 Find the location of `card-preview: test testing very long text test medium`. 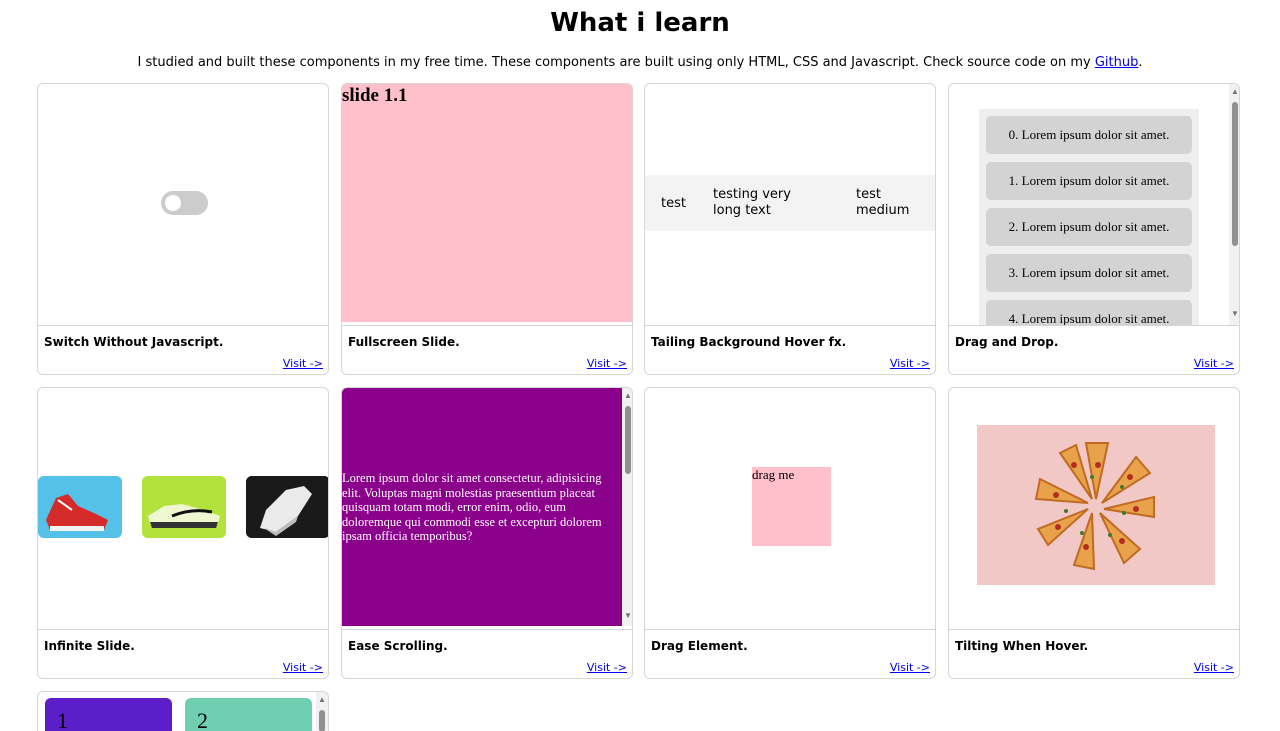

card-preview: test testing very long text test medium is located at coordinates (790, 204).